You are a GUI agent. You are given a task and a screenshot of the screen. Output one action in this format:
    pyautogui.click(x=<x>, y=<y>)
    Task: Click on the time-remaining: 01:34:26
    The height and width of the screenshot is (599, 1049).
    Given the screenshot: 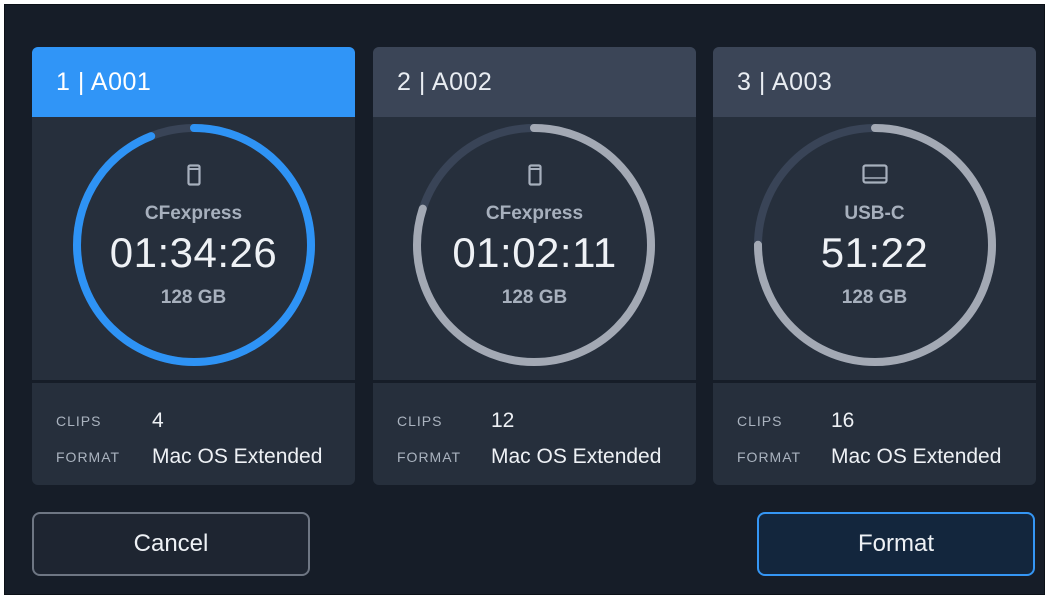 What is the action you would take?
    pyautogui.click(x=193, y=252)
    